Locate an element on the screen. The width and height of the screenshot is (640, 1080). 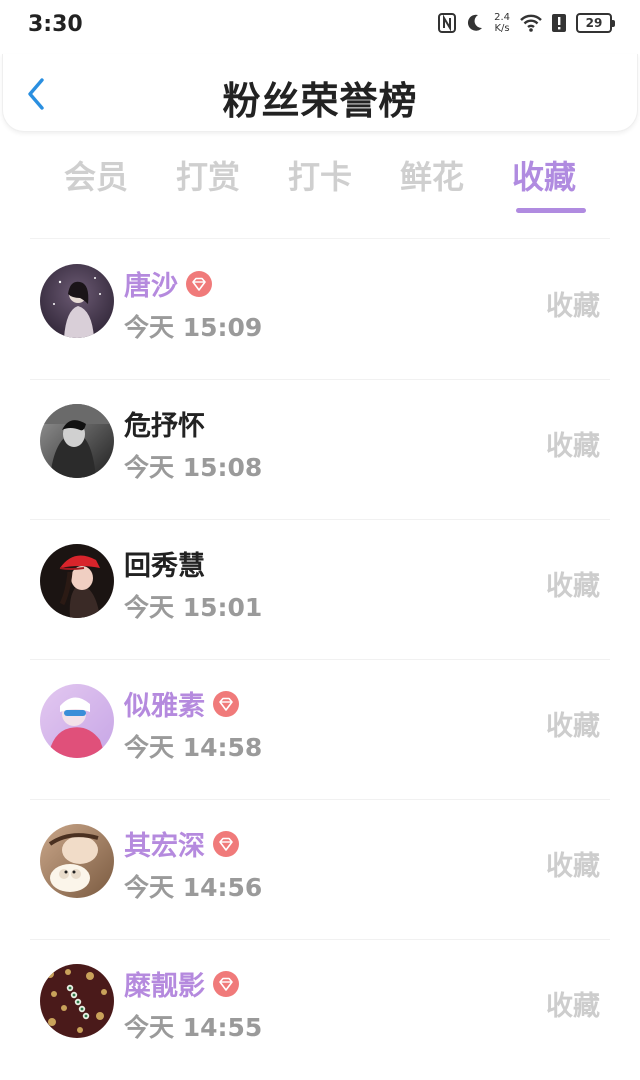
tab-member: 会员 is located at coordinates (96, 185).